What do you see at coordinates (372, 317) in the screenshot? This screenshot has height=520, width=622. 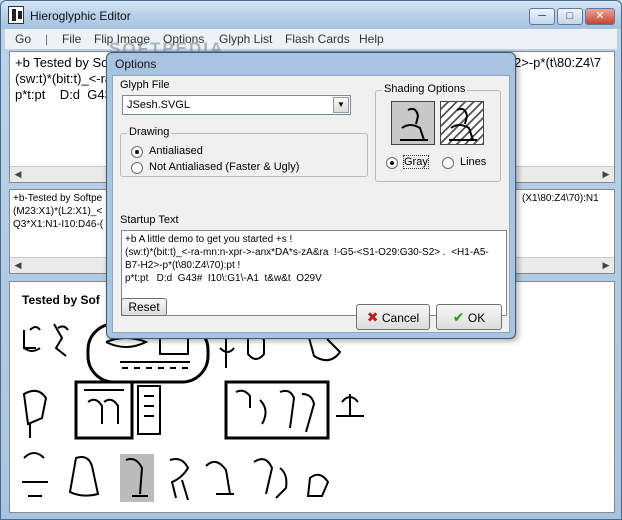 I see `cancel-icon: ✖` at bounding box center [372, 317].